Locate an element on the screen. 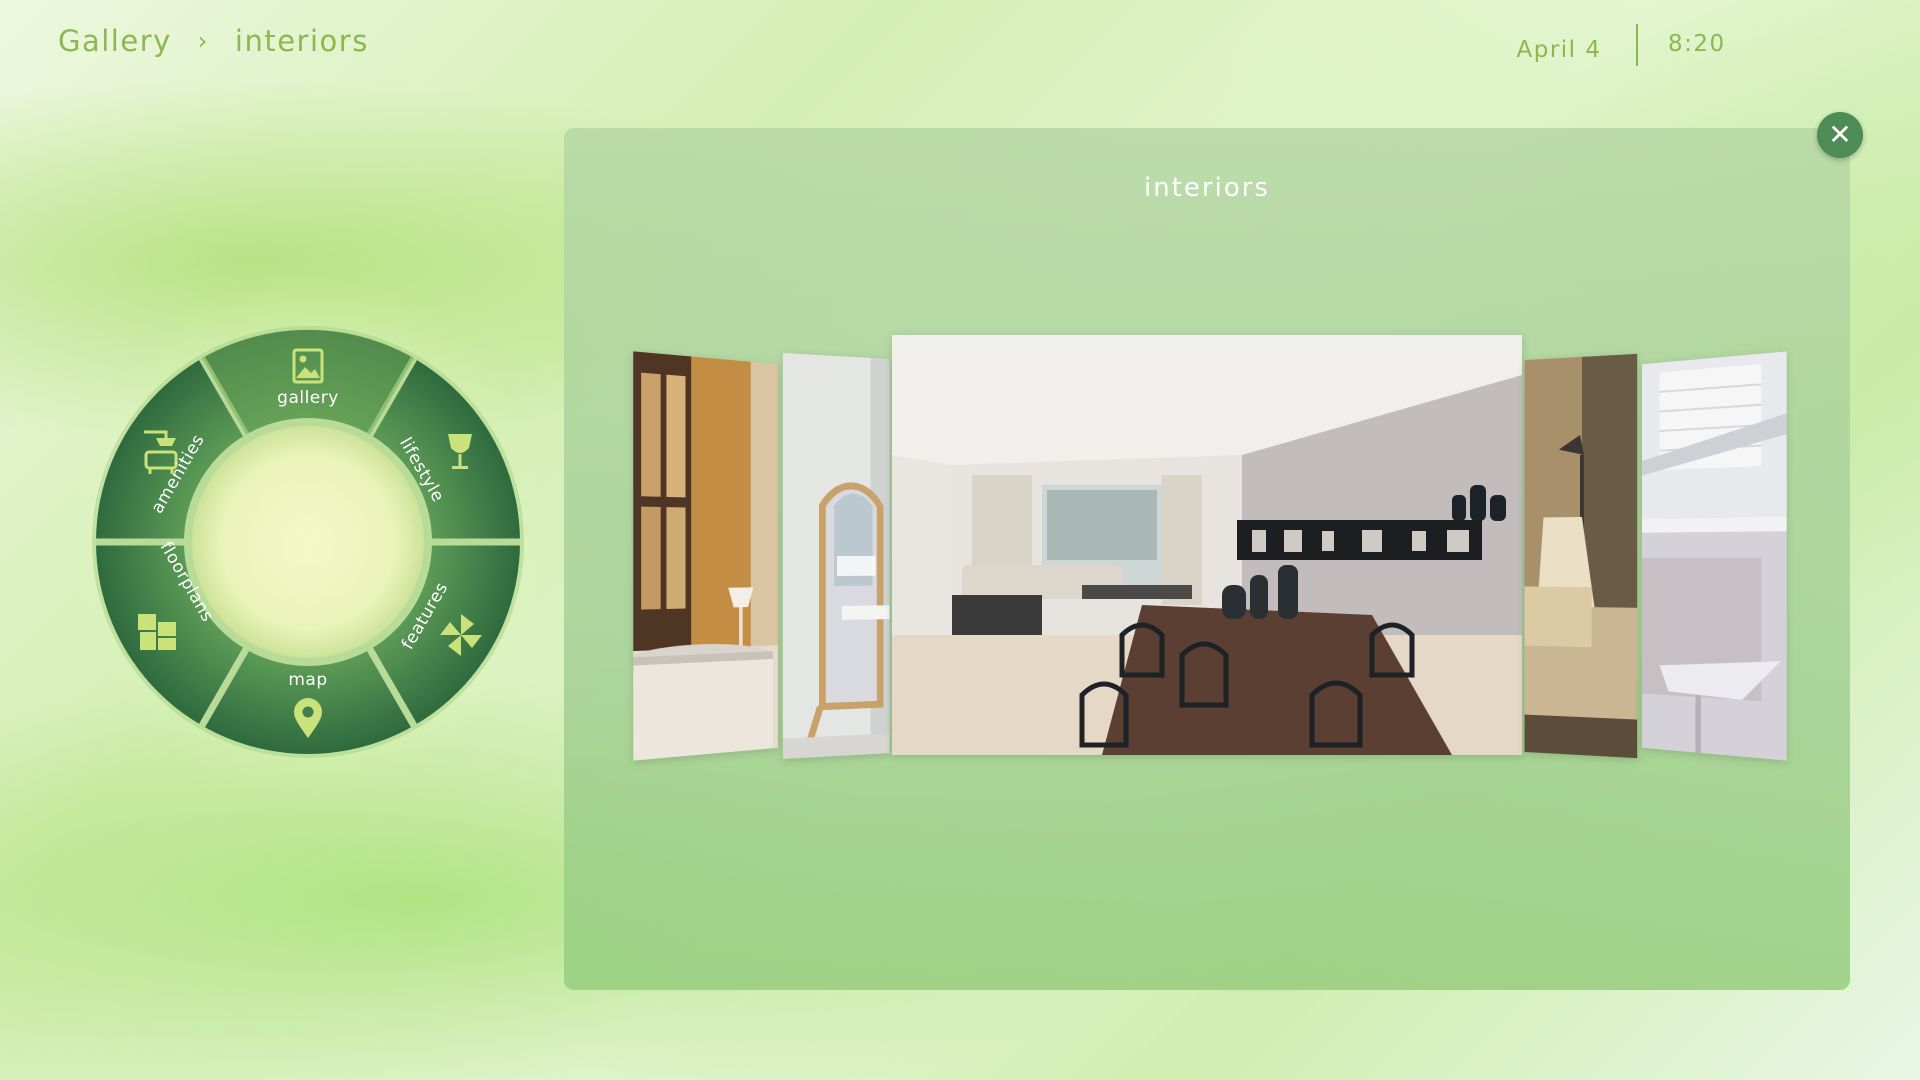 The image size is (1920, 1080). carousel-photo-kitchen is located at coordinates (1714, 555).